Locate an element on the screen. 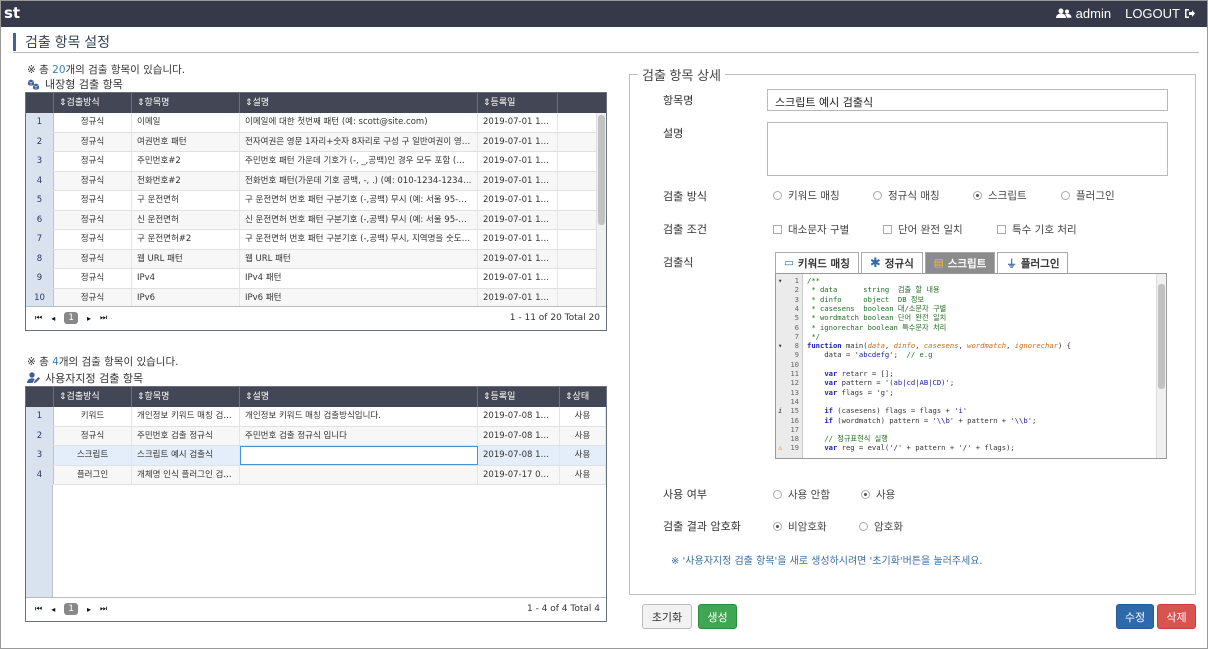 The width and height of the screenshot is (1208, 649). use-radio-on: 사용 is located at coordinates (878, 494).